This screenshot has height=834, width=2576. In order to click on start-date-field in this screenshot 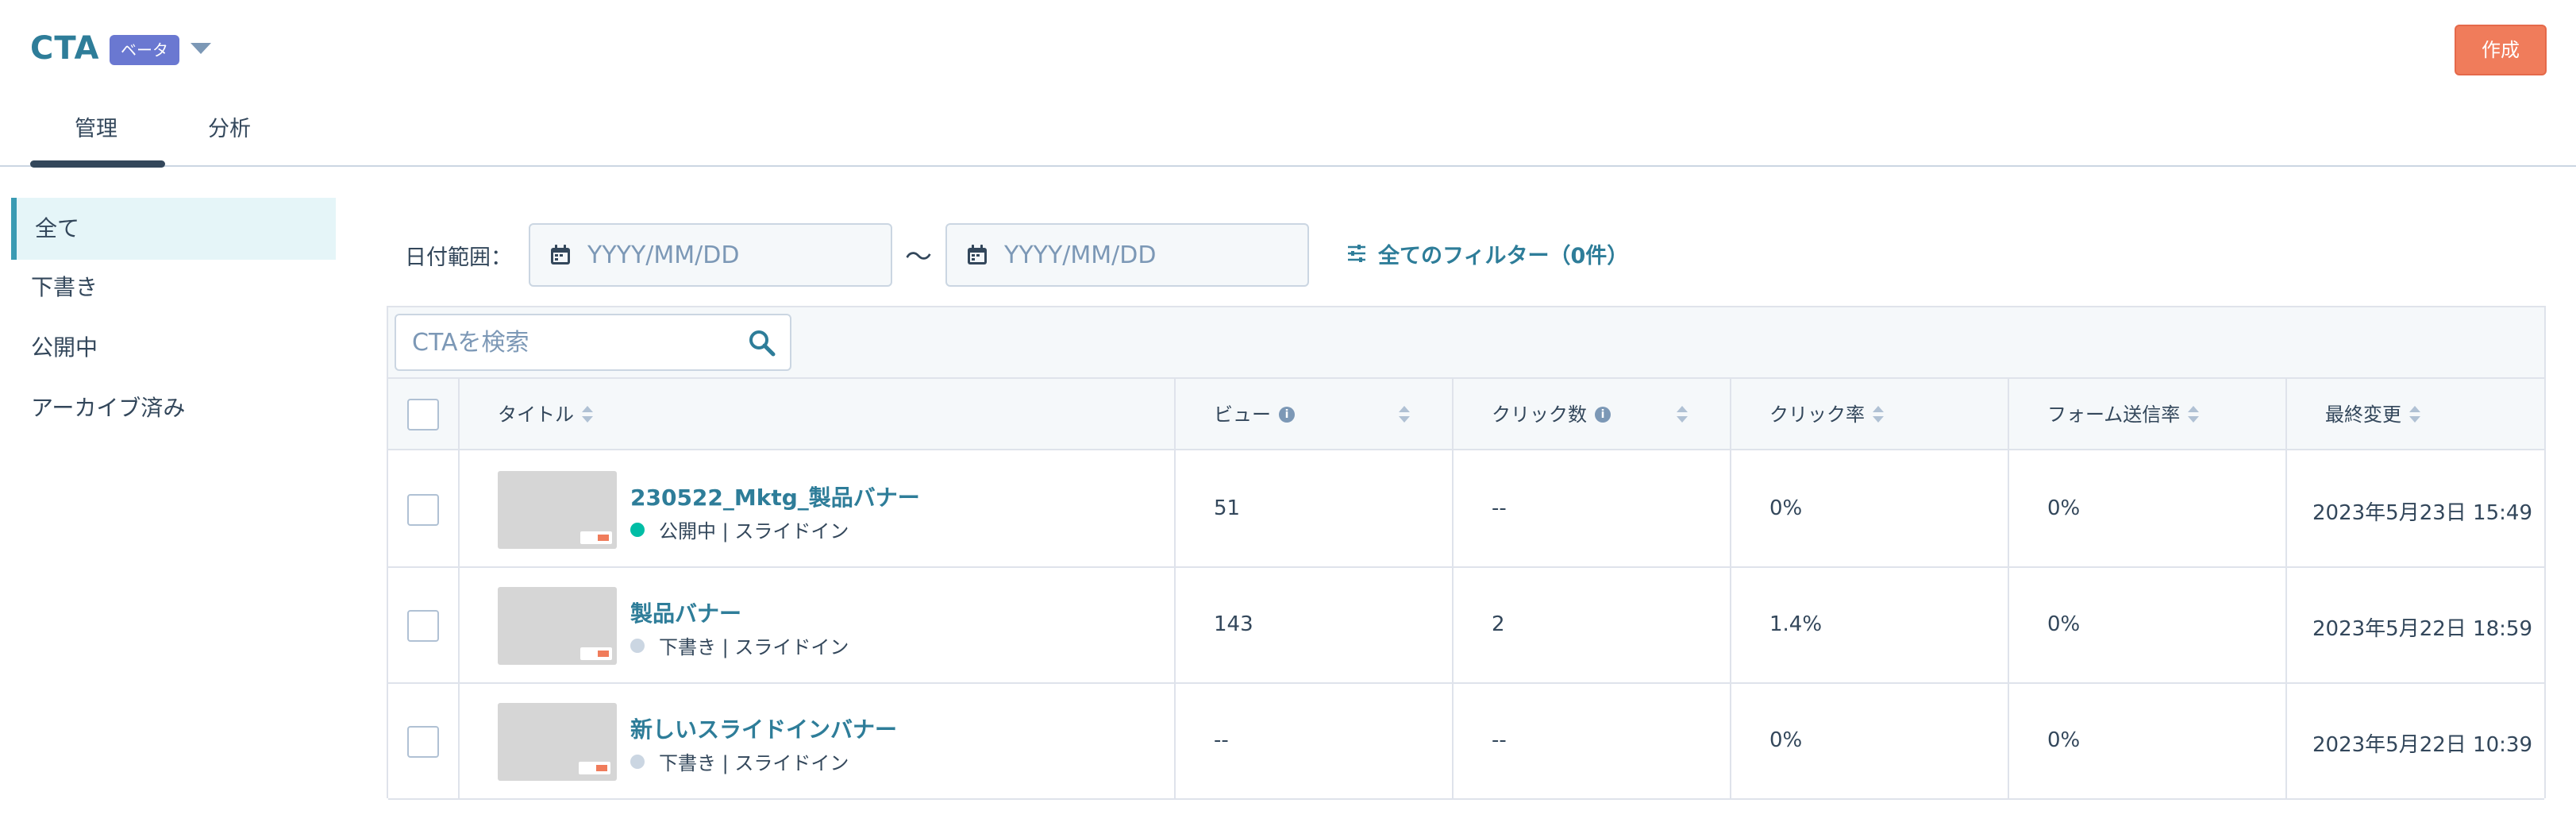, I will do `click(710, 255)`.